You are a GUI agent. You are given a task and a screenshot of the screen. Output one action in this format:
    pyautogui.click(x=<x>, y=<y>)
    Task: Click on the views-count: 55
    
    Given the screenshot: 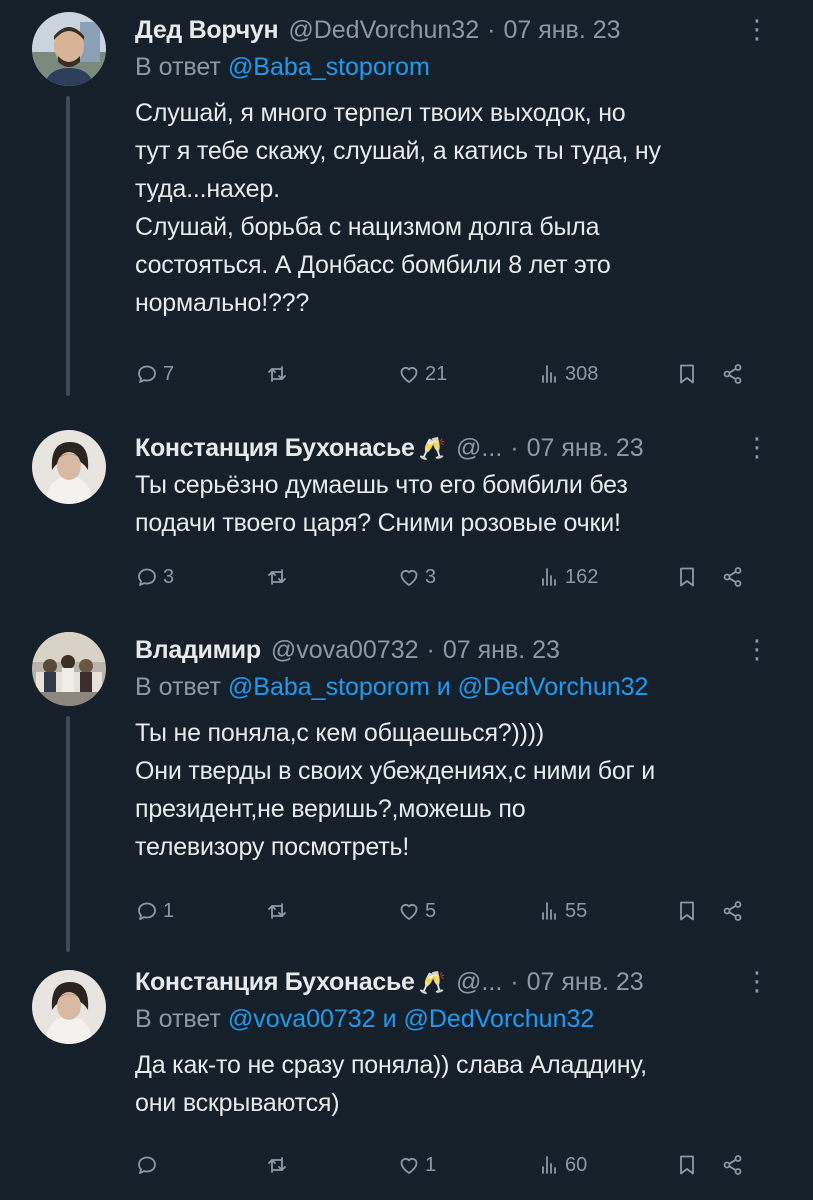 What is the action you would take?
    pyautogui.click(x=576, y=910)
    